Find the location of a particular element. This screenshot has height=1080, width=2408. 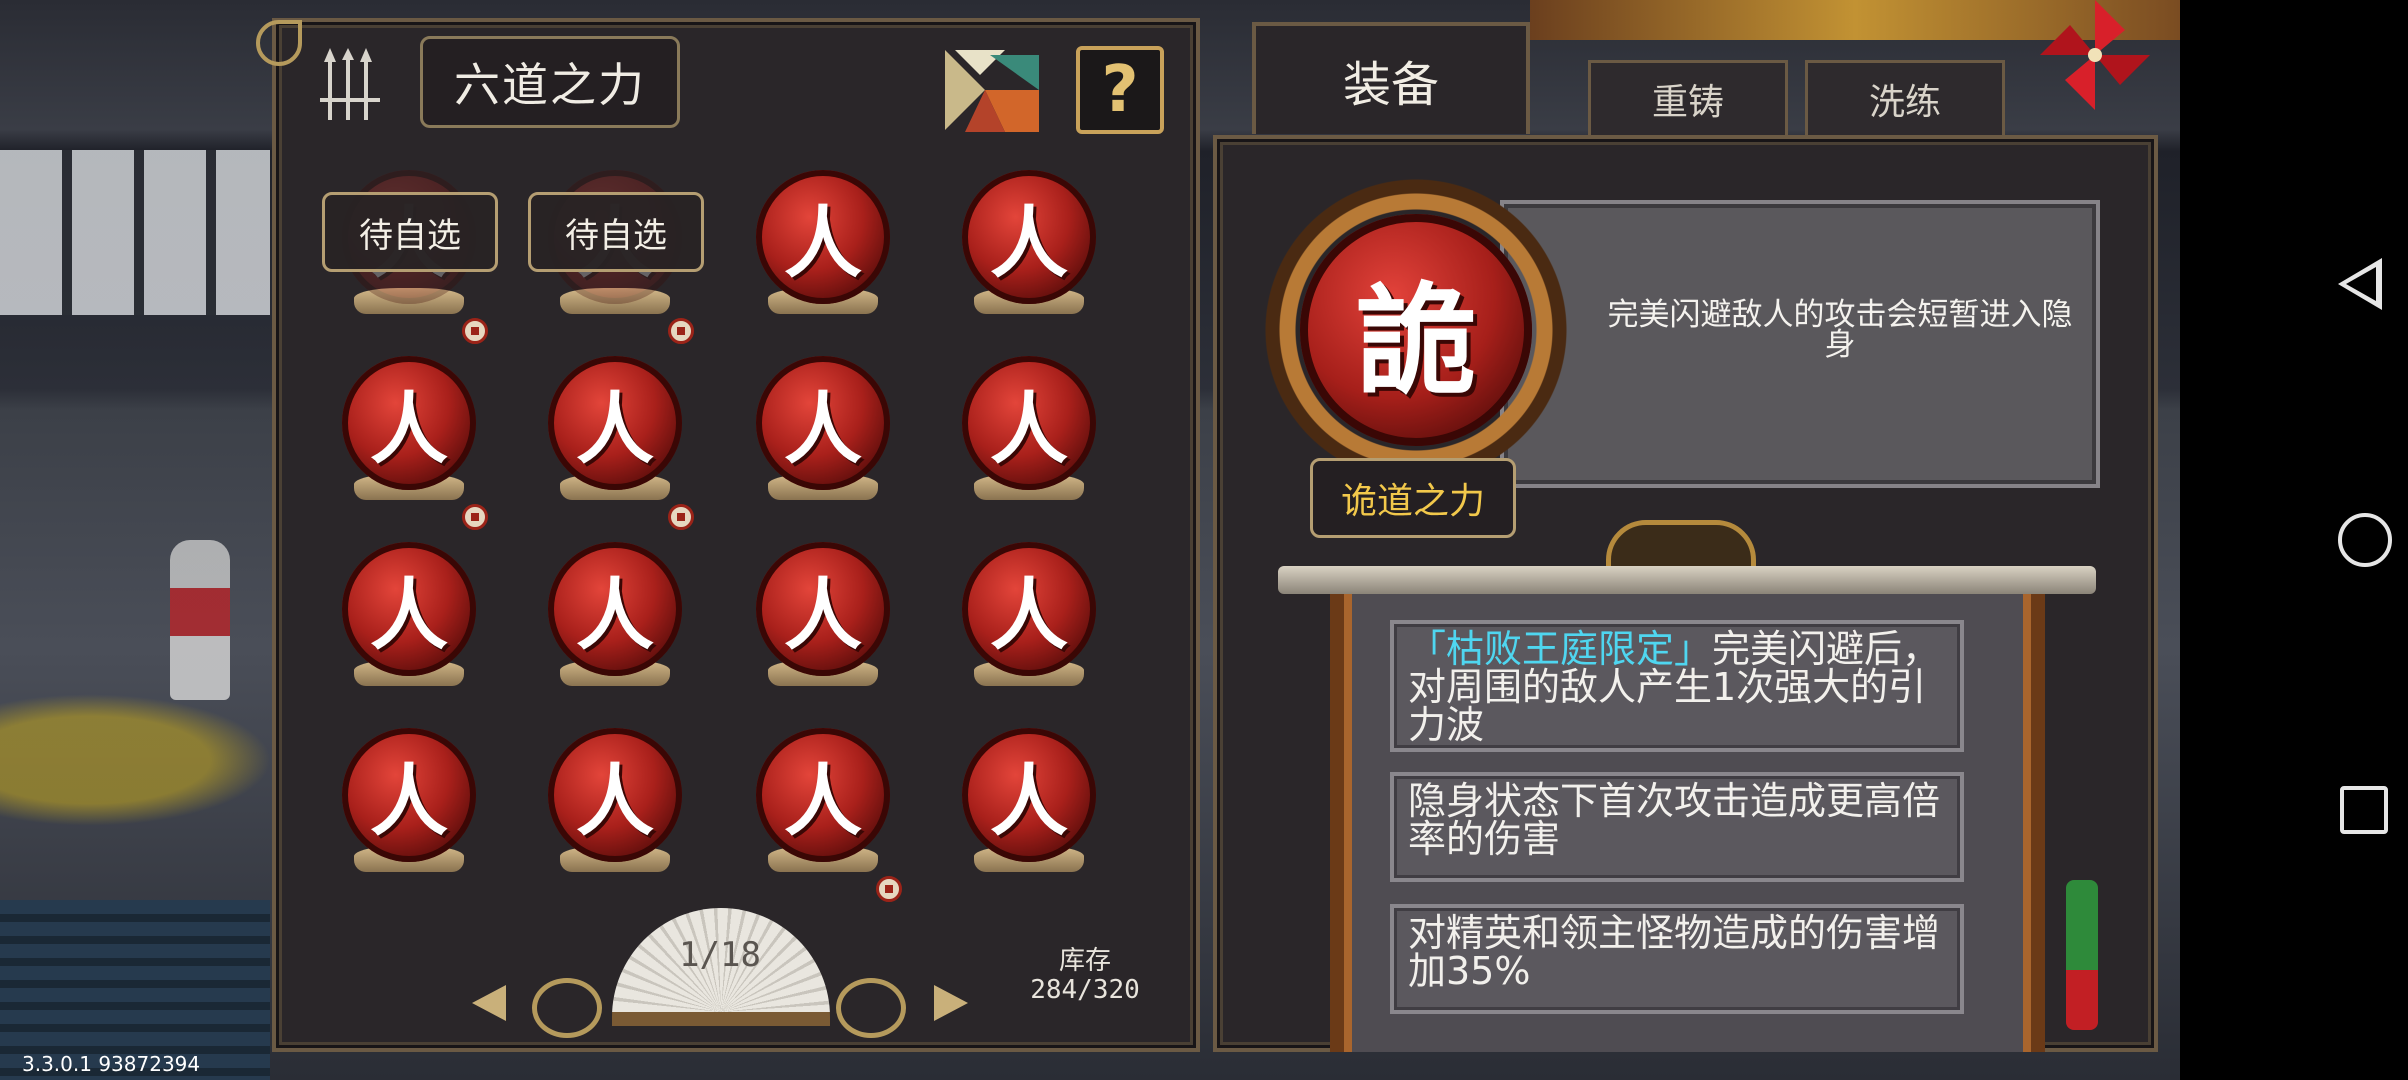

background-windows is located at coordinates (135, 232).